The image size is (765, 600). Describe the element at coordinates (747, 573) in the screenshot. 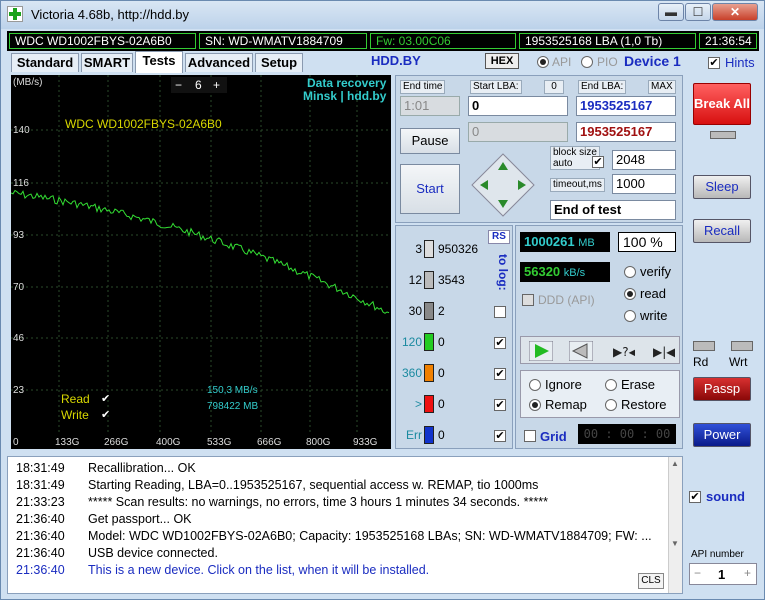

I see `api-plus-button: +` at that location.